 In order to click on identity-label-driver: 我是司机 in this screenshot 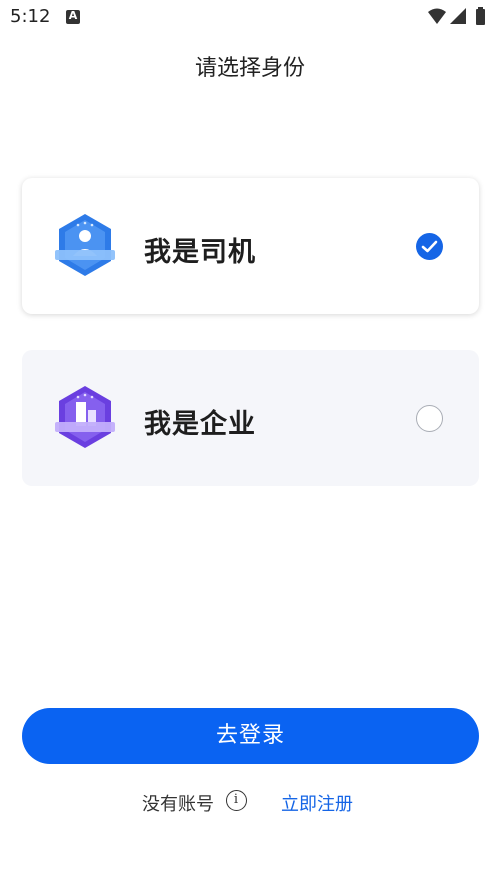, I will do `click(200, 252)`.